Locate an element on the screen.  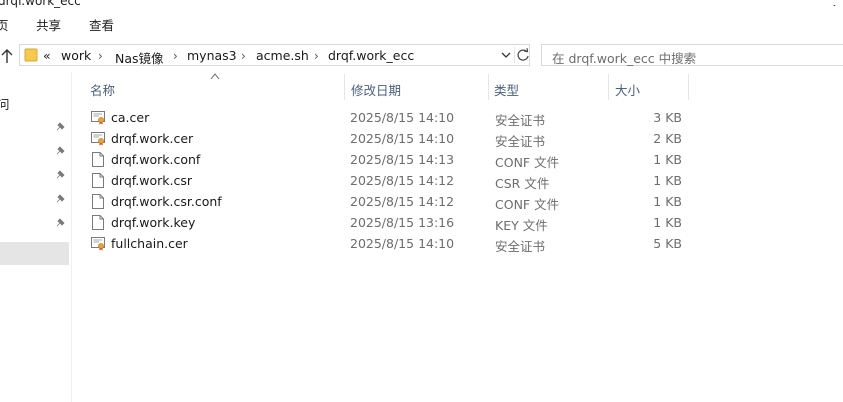
folder-icon is located at coordinates (31, 55).